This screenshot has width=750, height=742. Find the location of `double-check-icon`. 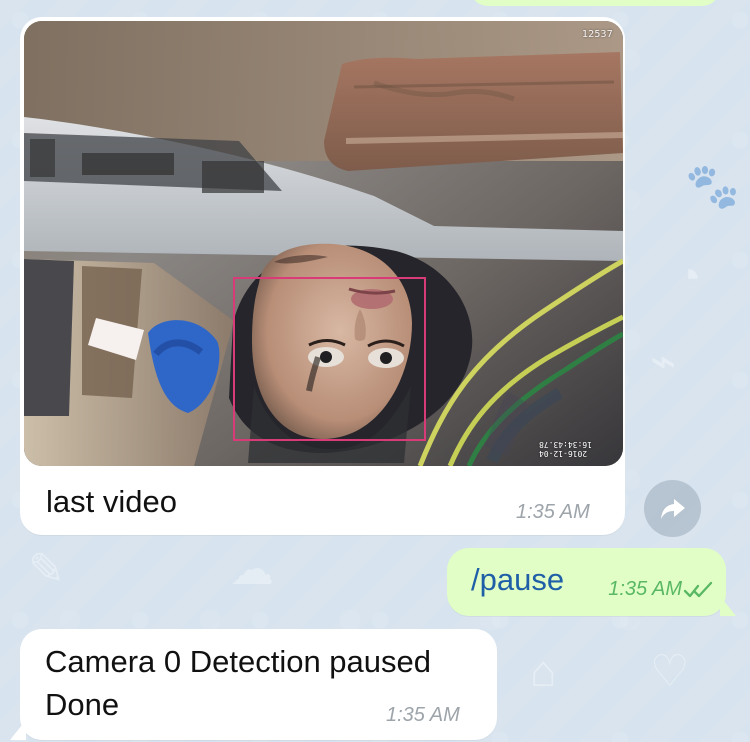

double-check-icon is located at coordinates (698, 589).